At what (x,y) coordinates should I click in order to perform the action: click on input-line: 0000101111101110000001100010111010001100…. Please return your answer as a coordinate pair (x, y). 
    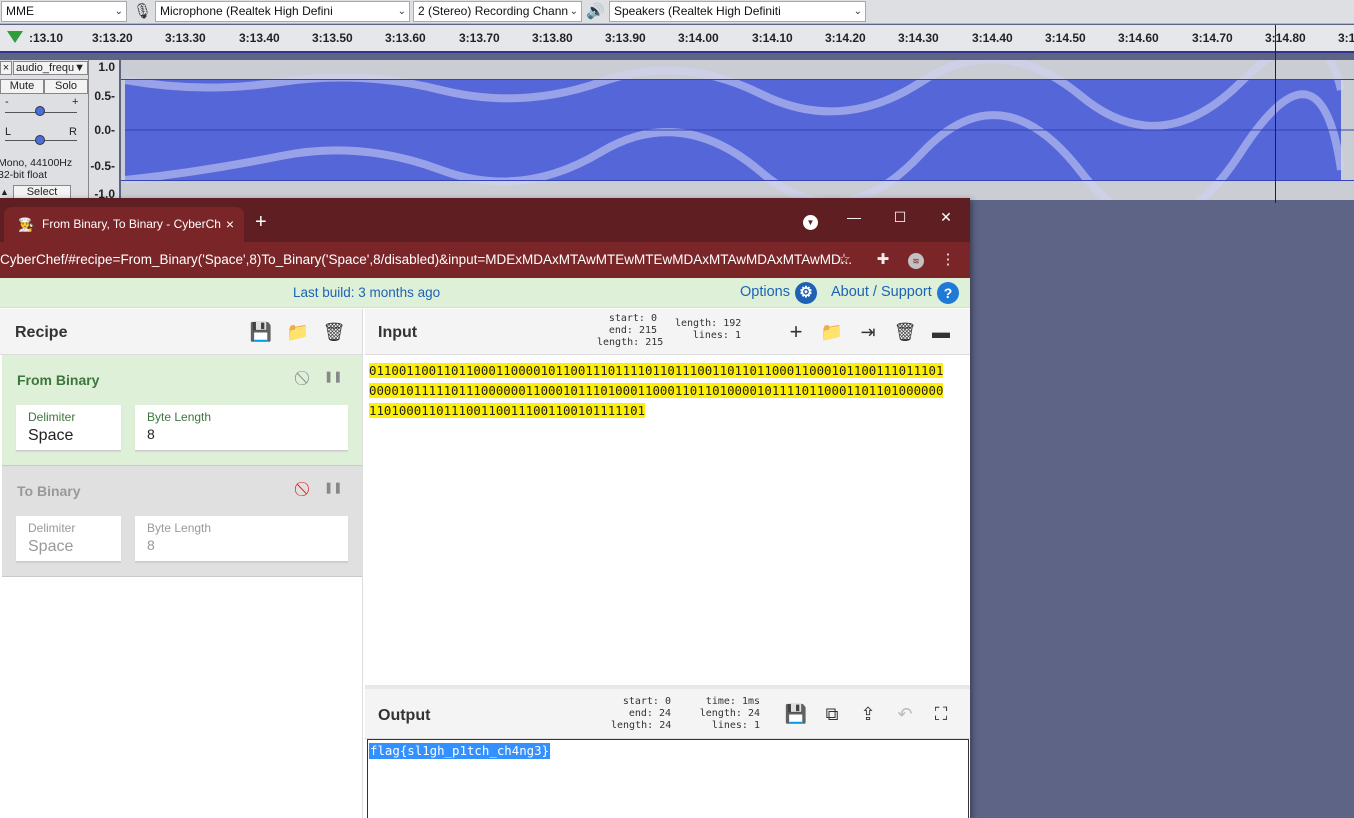
    Looking at the image, I should click on (656, 390).